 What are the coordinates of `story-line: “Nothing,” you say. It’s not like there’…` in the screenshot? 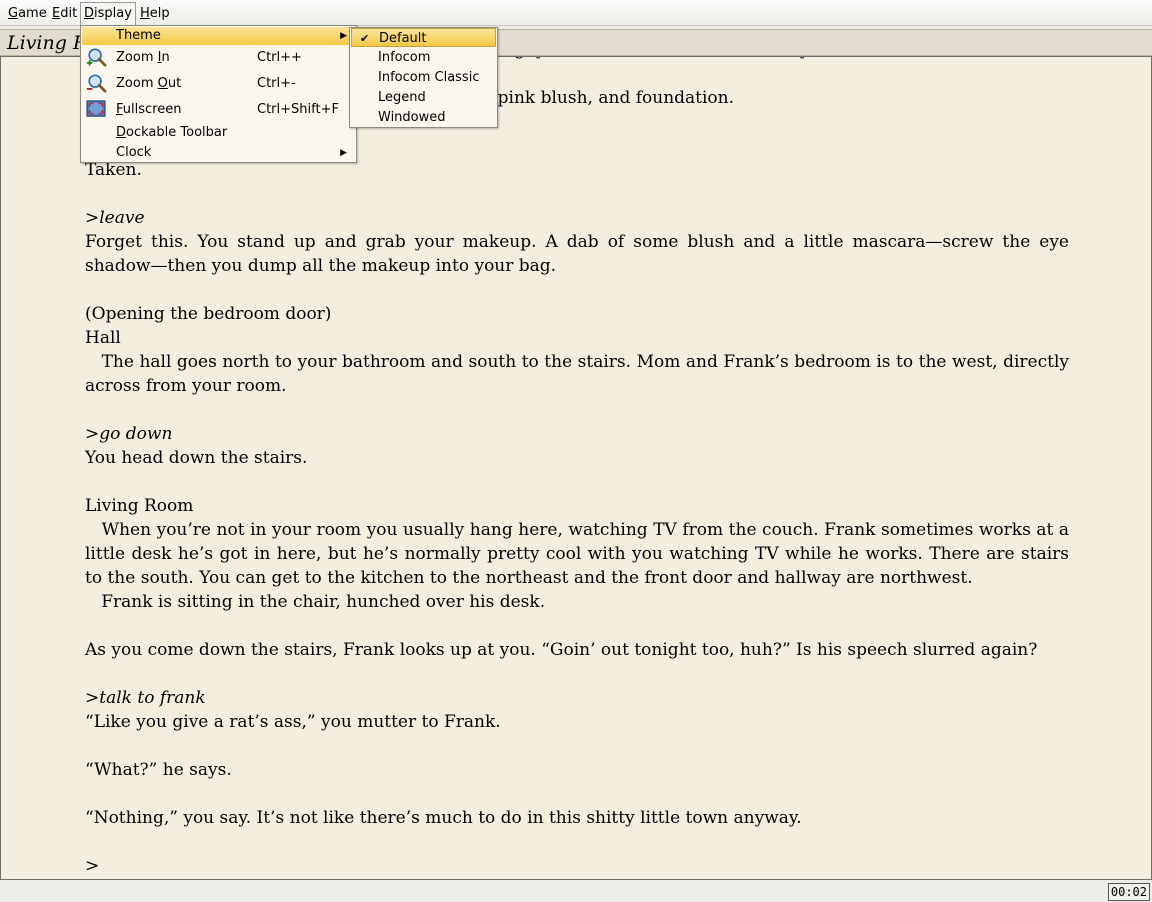 It's located at (443, 818).